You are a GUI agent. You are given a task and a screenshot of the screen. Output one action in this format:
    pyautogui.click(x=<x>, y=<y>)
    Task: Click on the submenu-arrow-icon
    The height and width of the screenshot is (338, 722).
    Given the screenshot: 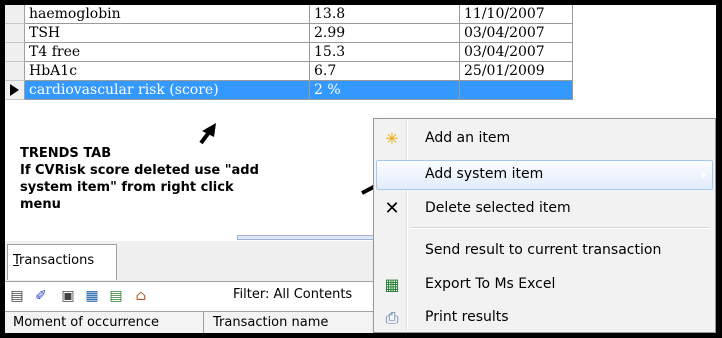 What is the action you would take?
    pyautogui.click(x=704, y=175)
    